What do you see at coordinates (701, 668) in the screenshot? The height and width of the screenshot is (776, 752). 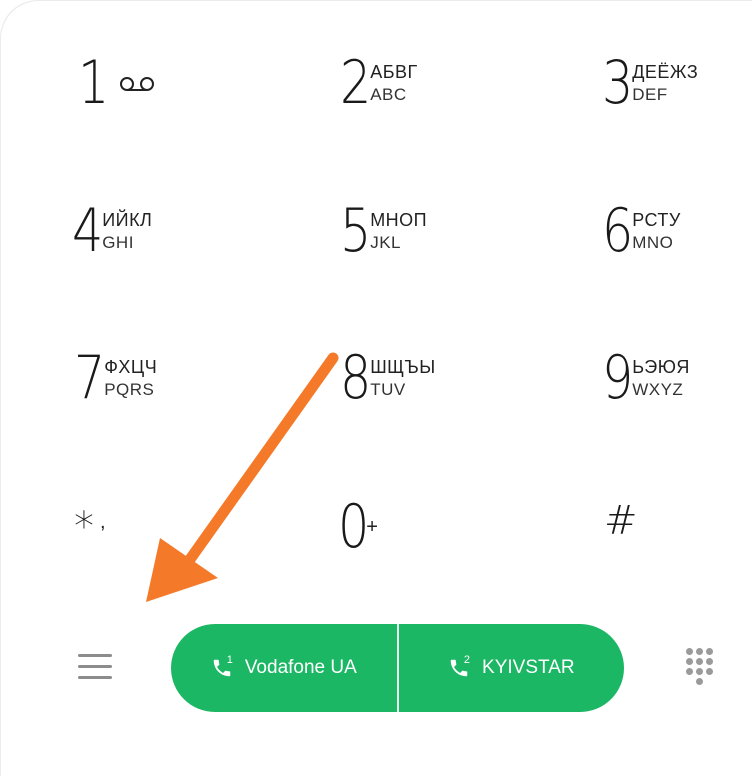 I see `dialpad-icon` at bounding box center [701, 668].